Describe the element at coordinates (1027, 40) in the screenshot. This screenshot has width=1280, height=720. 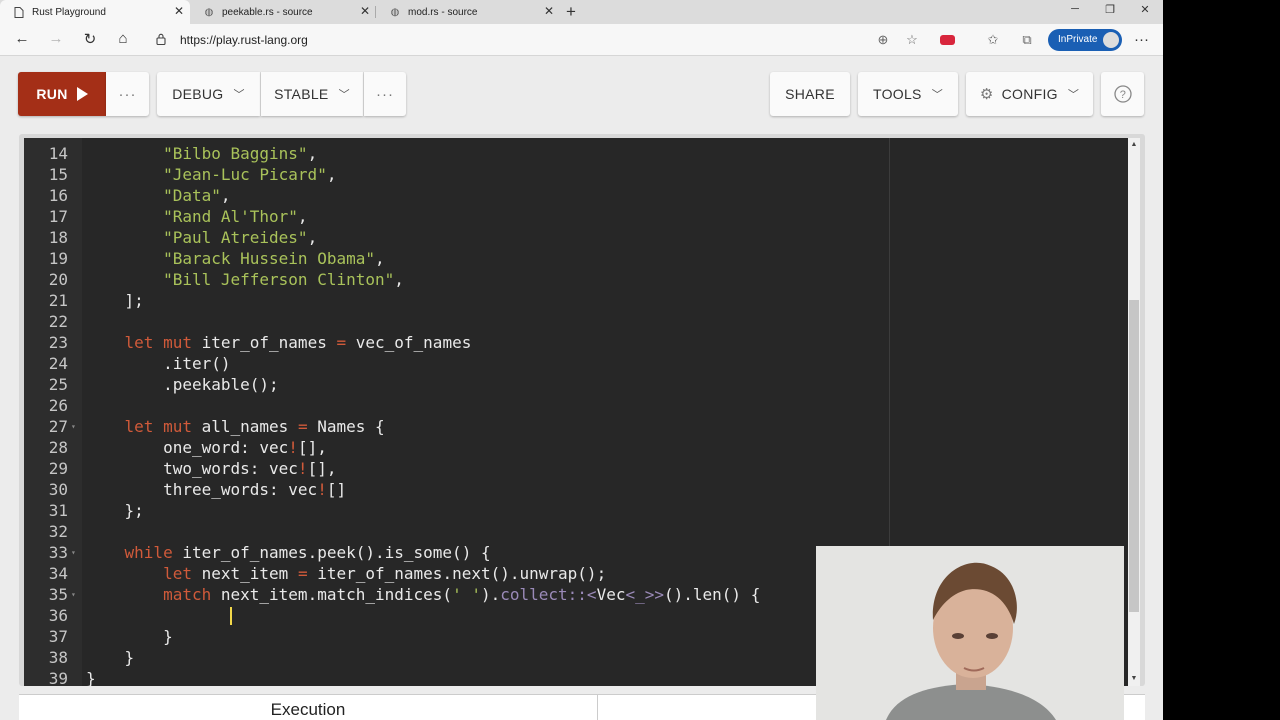
I see `collections-icon: ⧉` at that location.